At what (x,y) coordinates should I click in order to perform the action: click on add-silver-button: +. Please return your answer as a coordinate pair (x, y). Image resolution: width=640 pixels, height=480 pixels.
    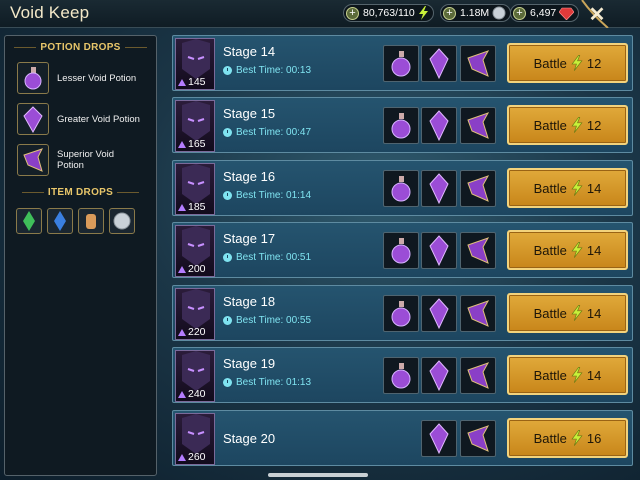
    Looking at the image, I should click on (449, 13).